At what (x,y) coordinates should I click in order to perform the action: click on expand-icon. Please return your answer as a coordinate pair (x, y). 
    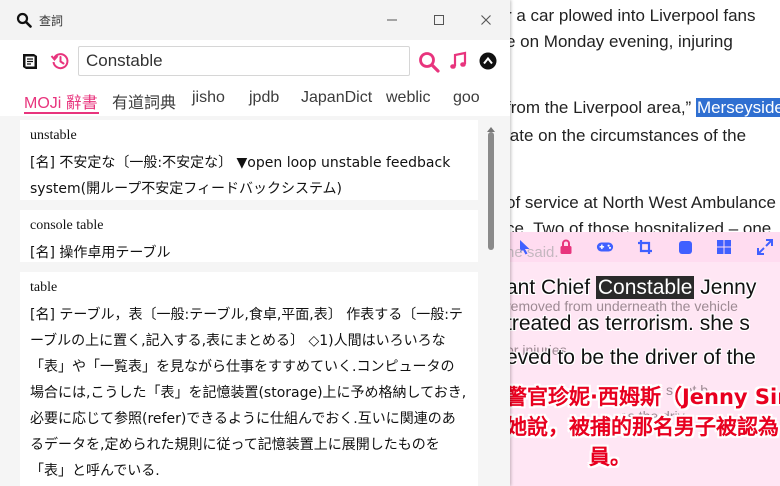
    Looking at the image, I should click on (765, 247).